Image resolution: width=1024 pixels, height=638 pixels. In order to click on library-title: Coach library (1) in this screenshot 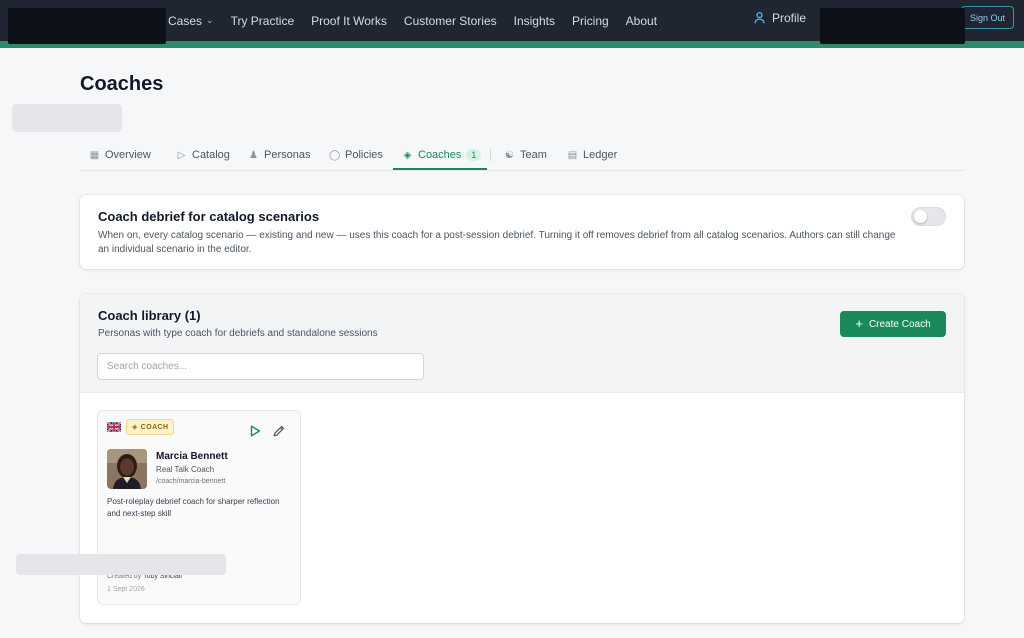, I will do `click(149, 315)`.